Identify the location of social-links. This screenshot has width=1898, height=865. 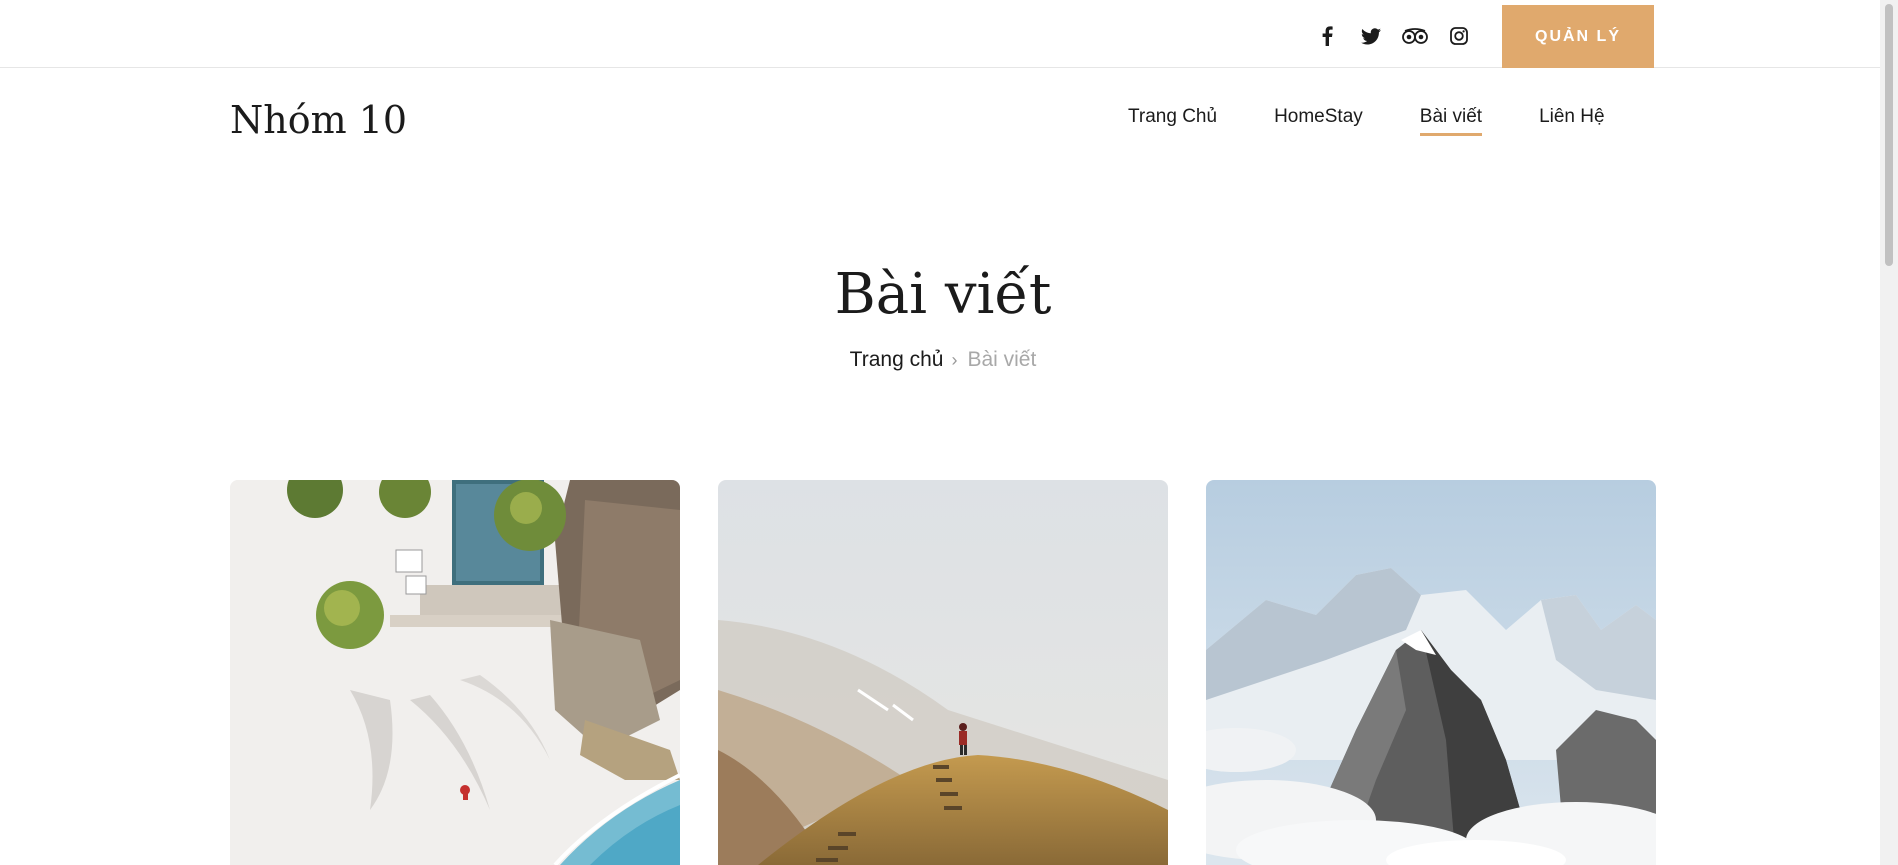
(1393, 36).